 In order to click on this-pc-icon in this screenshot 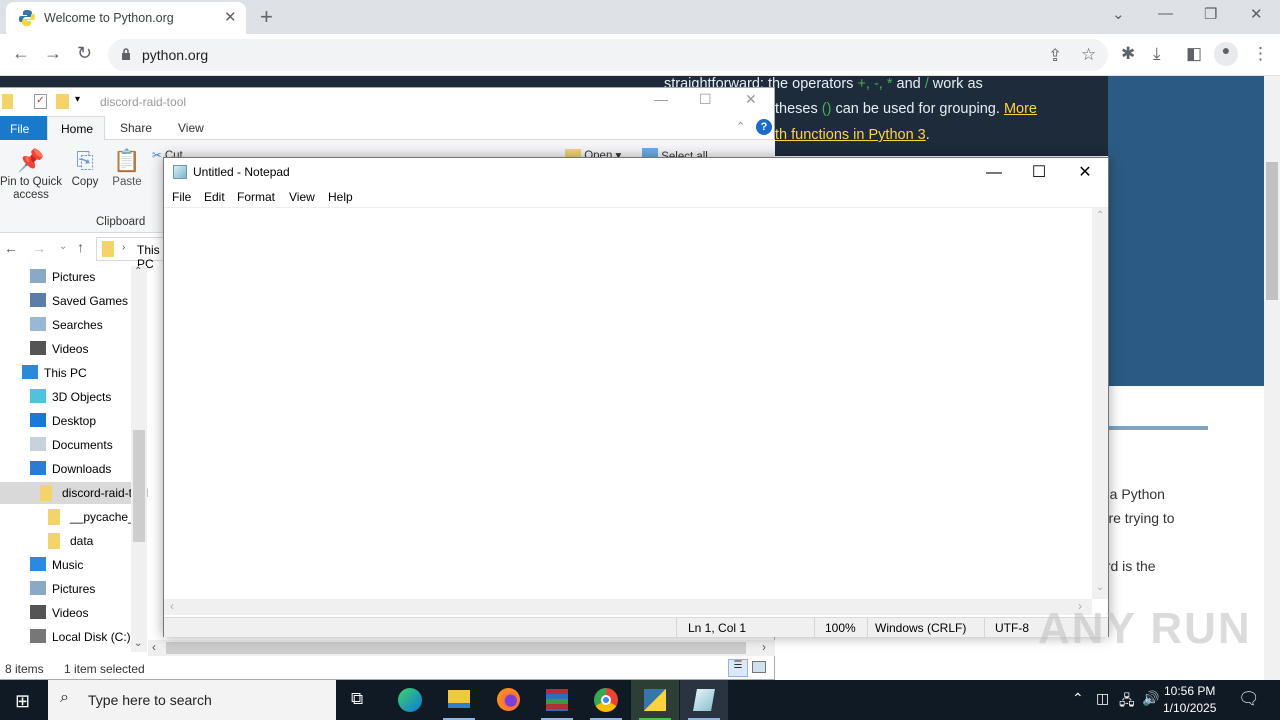, I will do `click(30, 372)`.